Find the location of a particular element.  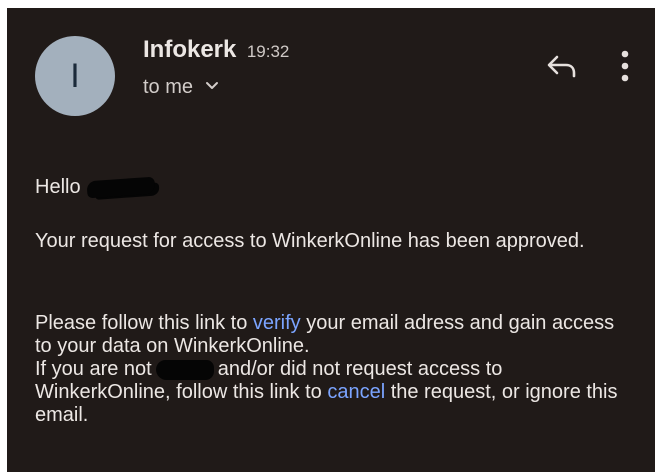

reply-button is located at coordinates (561, 68).